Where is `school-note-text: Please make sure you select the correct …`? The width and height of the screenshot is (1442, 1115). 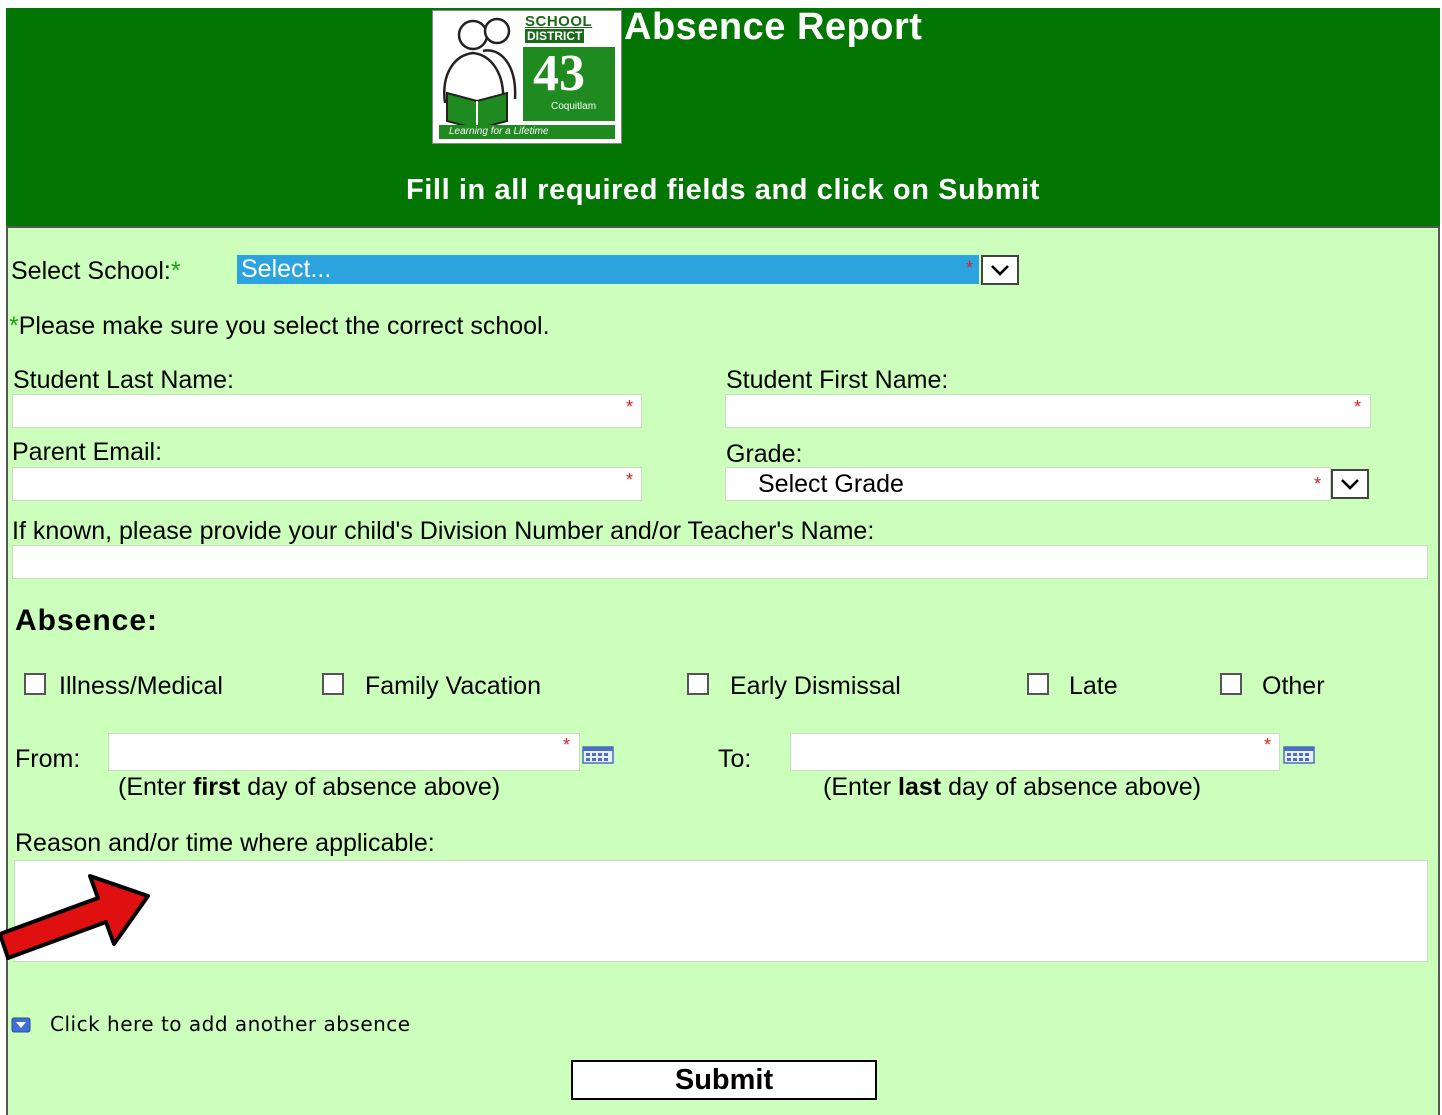 school-note-text: Please make sure you select the correct … is located at coordinates (284, 326).